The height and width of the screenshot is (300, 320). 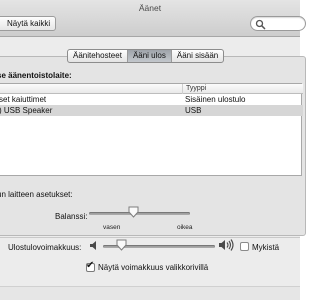 What do you see at coordinates (71, 216) in the screenshot?
I see `balance-label: Balanssi:` at bounding box center [71, 216].